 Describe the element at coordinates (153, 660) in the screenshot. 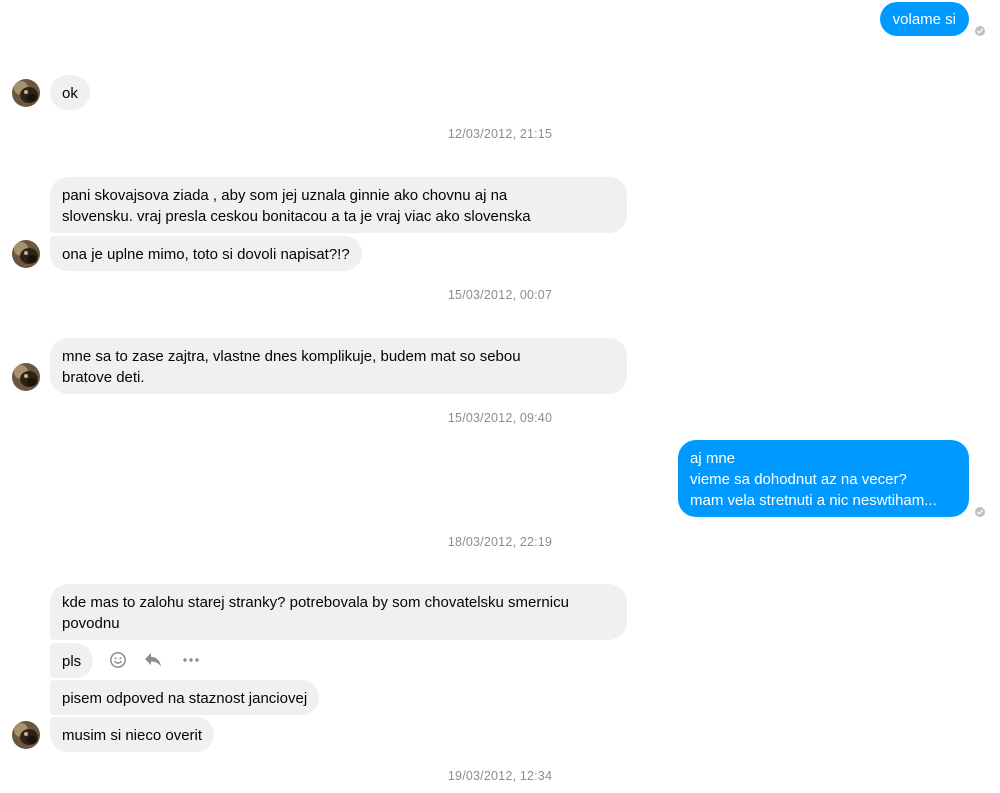

I see `reply-icon` at that location.